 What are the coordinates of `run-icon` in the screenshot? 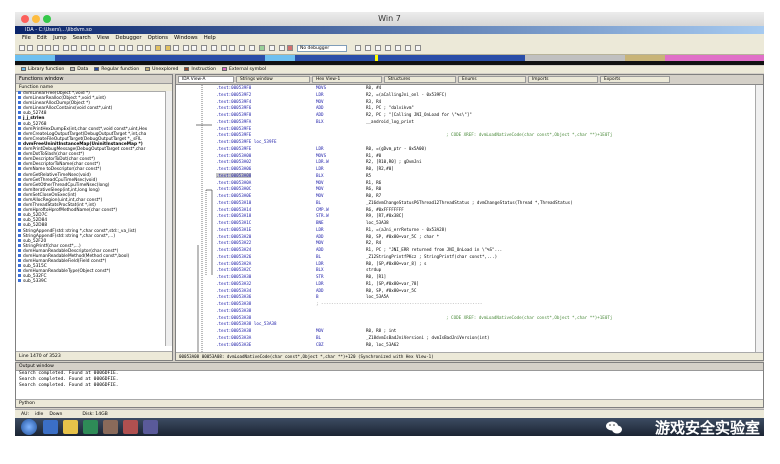 It's located at (262, 48).